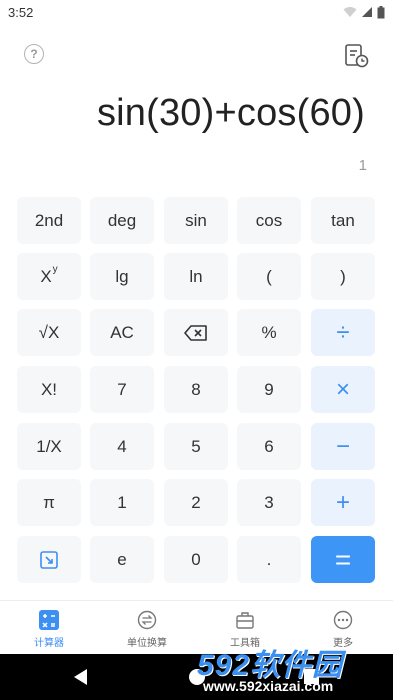  I want to click on key-−: −, so click(343, 446).